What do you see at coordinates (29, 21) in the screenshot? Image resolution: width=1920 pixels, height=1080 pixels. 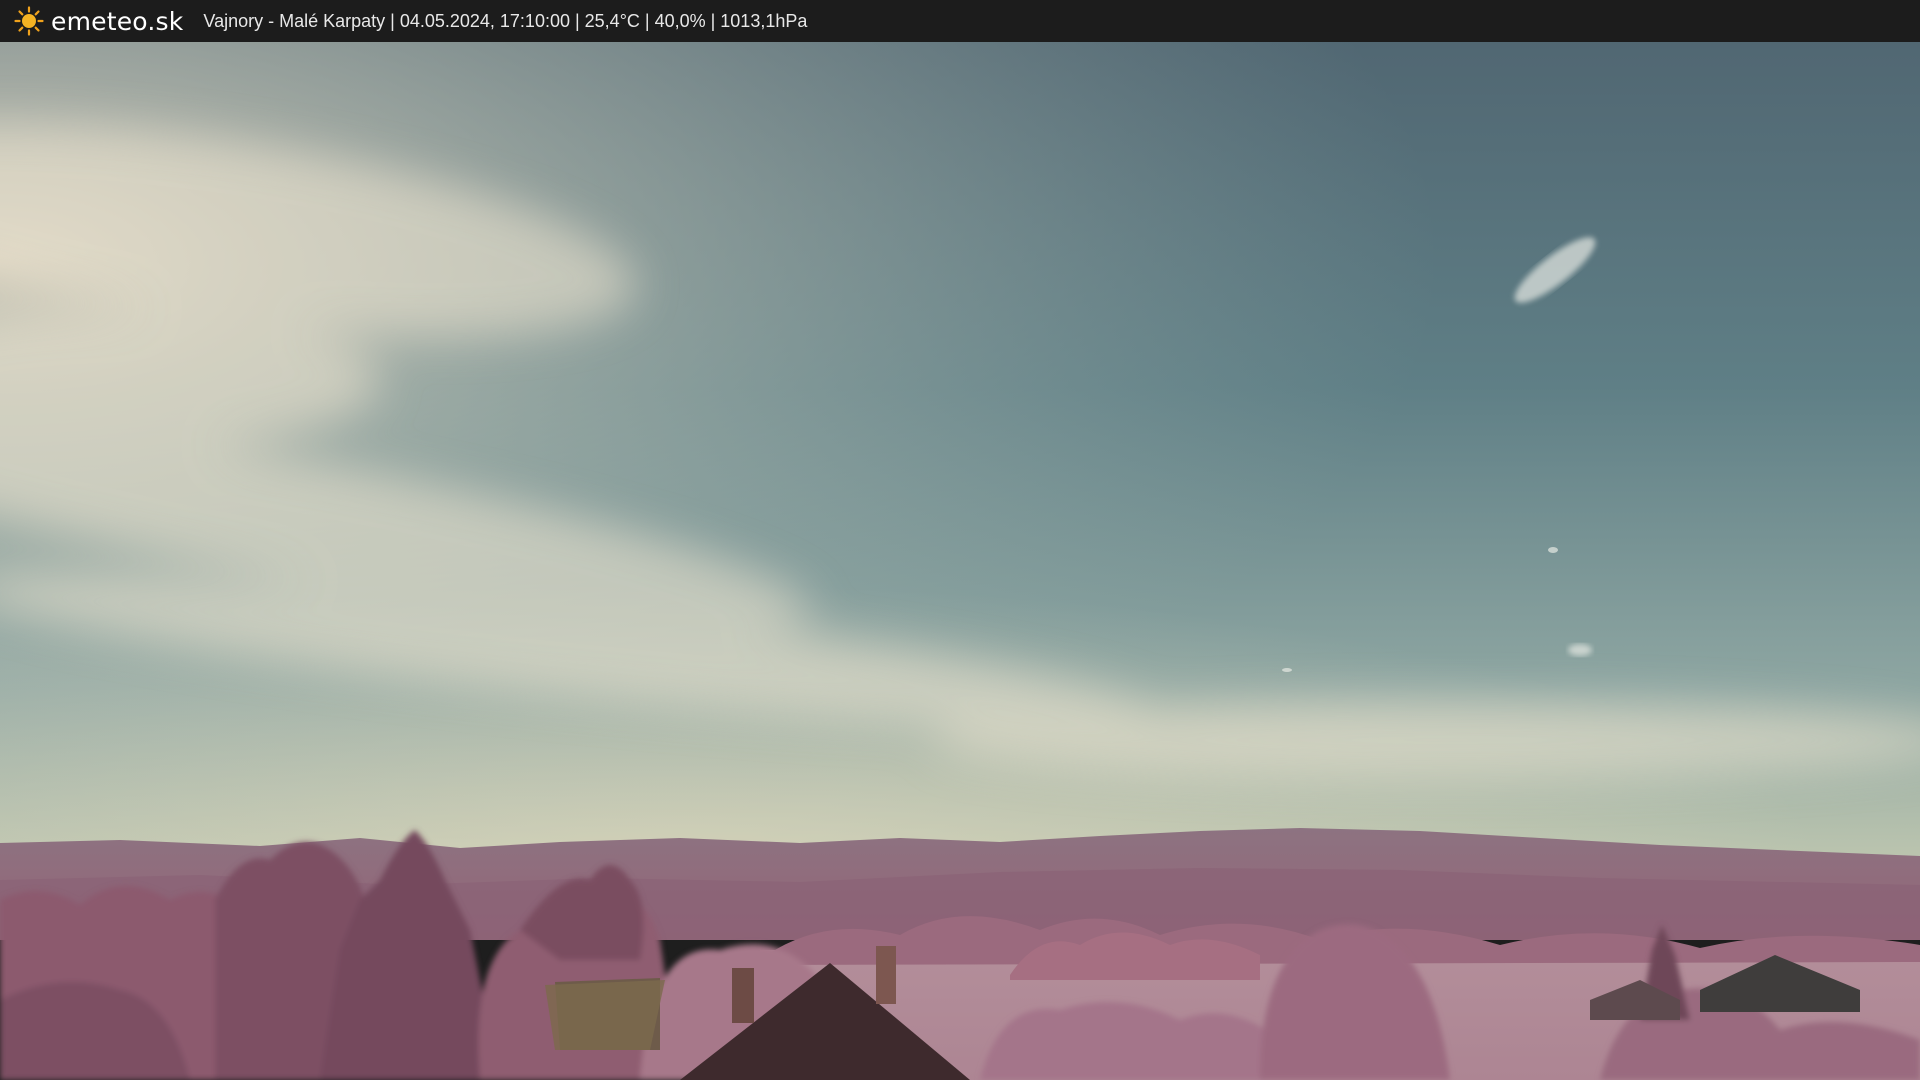 I see `sun-icon` at bounding box center [29, 21].